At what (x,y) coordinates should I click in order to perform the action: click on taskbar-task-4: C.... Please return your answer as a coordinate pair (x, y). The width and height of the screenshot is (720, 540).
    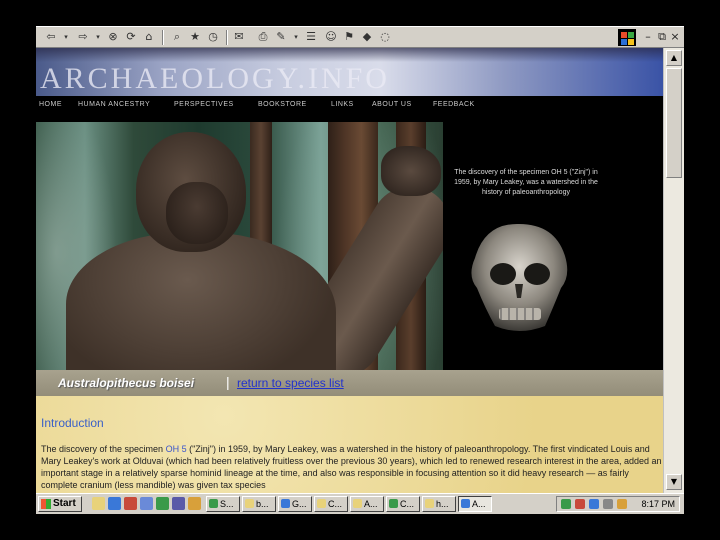
    Looking at the image, I should click on (331, 504).